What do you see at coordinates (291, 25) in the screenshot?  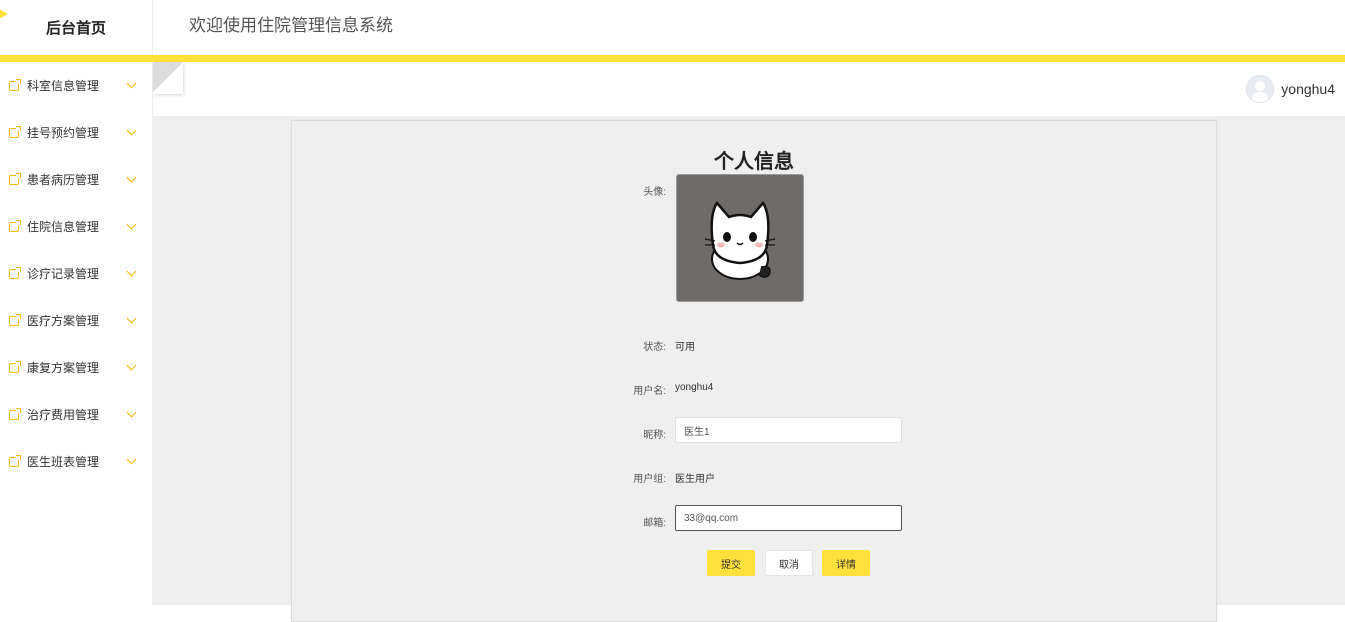 I see `system-title: 欢迎使用住院管理信息系统` at bounding box center [291, 25].